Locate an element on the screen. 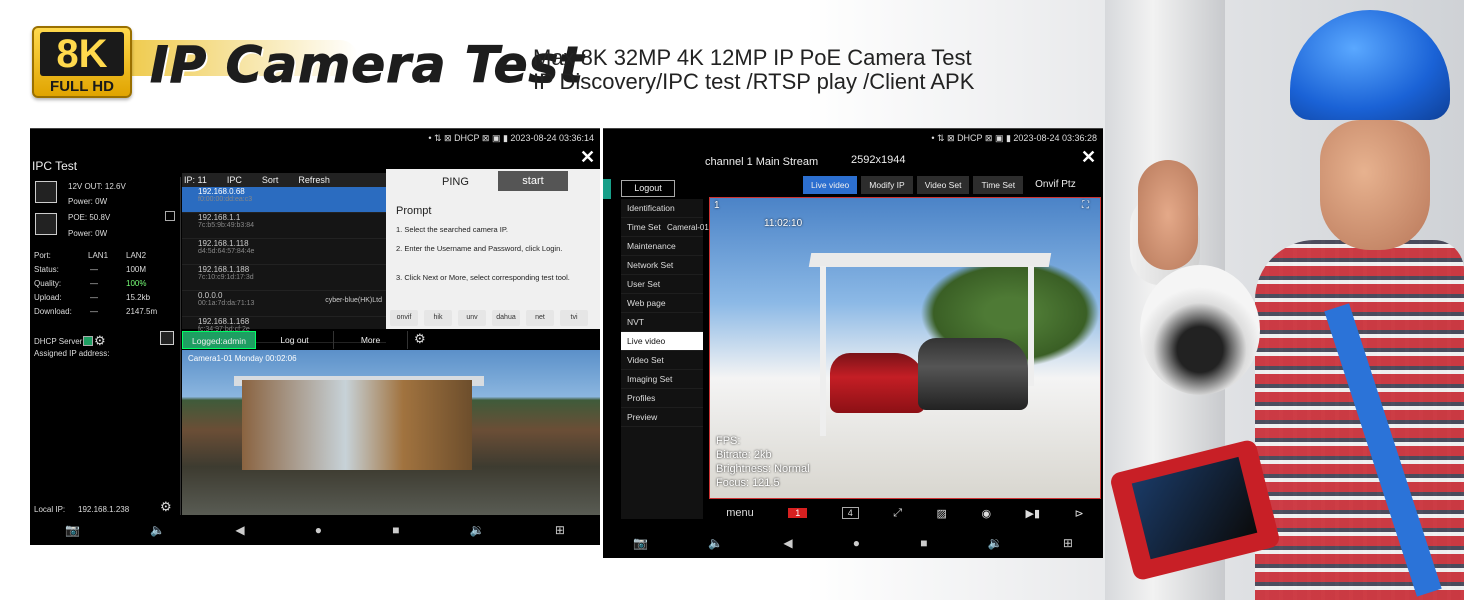 The width and height of the screenshot is (1464, 600). menu-item-user-set: User Set is located at coordinates (662, 284).